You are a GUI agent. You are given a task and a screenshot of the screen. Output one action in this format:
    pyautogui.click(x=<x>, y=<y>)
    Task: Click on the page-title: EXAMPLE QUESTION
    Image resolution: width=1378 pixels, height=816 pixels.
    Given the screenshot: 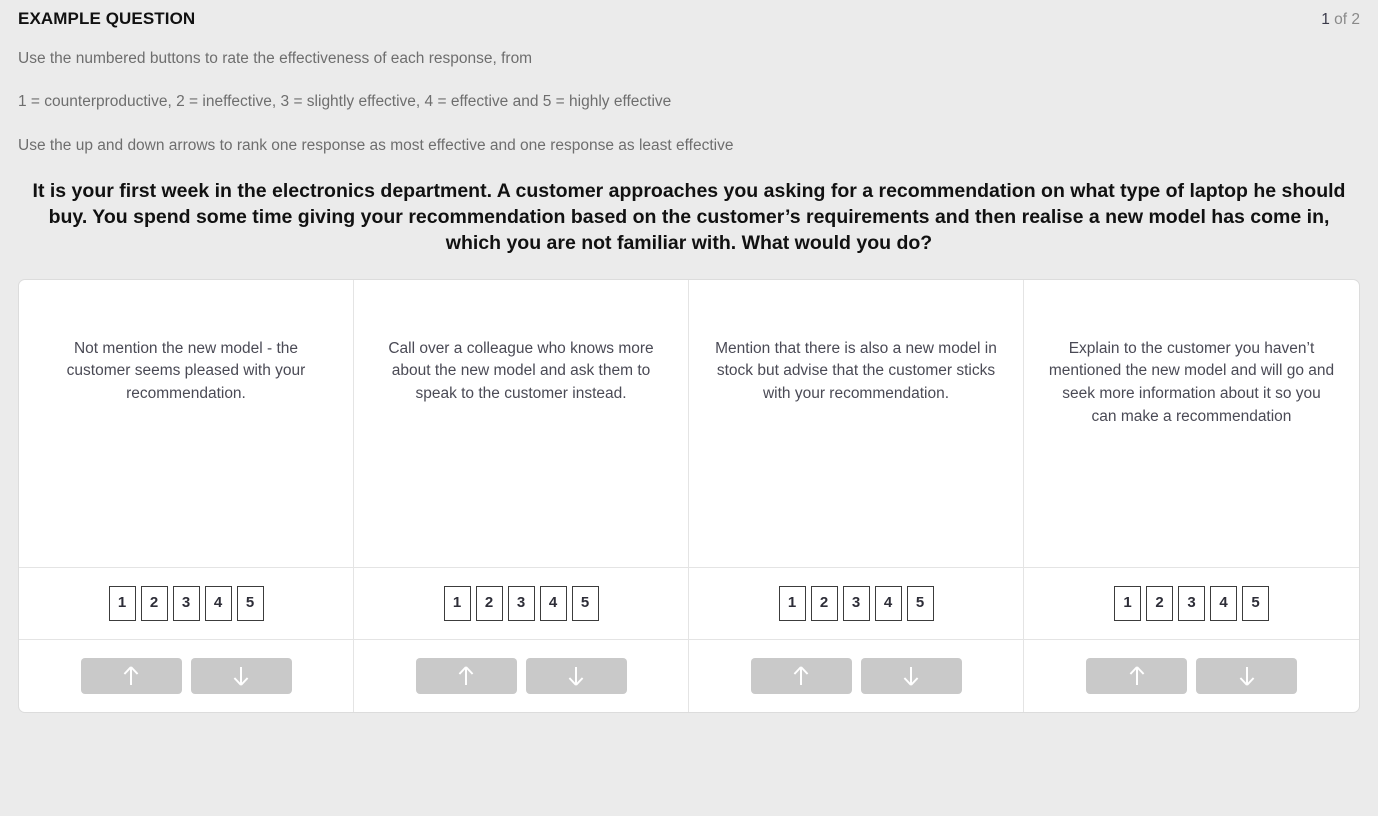 What is the action you would take?
    pyautogui.click(x=107, y=18)
    